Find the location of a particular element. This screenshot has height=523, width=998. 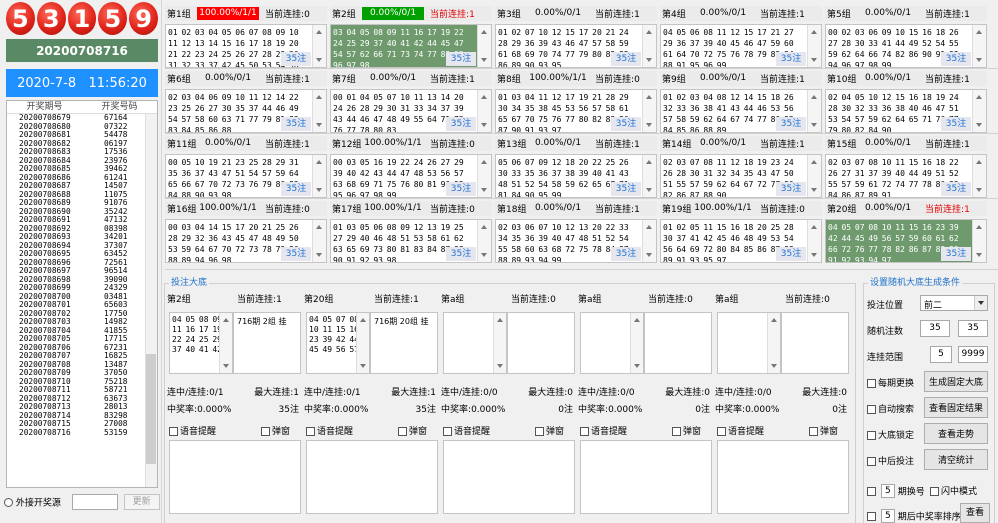

view-button: 查看 is located at coordinates (975, 513).